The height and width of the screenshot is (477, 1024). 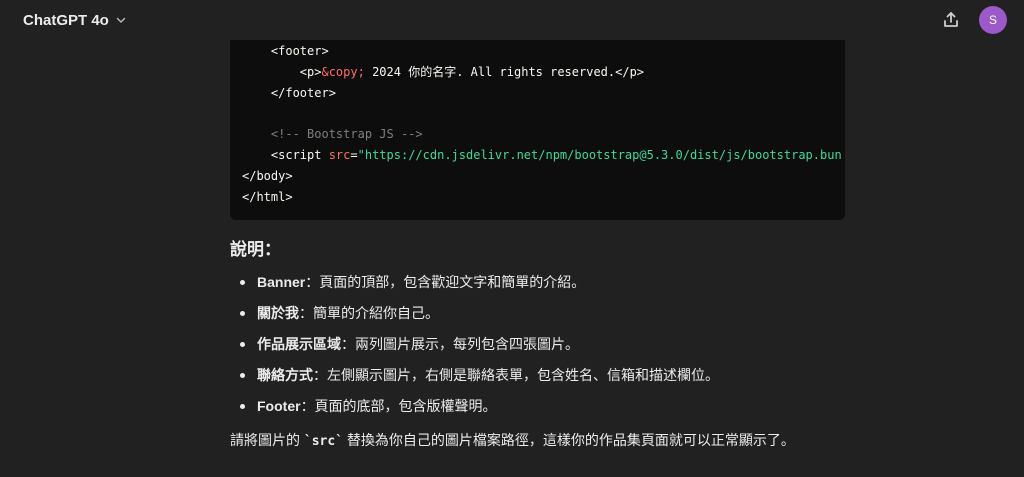 I want to click on list-item: 關於我：簡單的介紹你自己。, so click(x=537, y=313).